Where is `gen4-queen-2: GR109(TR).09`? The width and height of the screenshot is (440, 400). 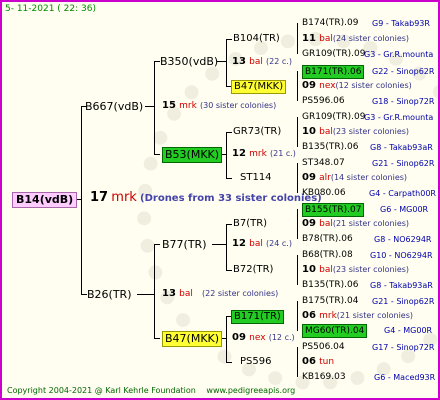 gen4-queen-2: GR109(TR).09 is located at coordinates (334, 54).